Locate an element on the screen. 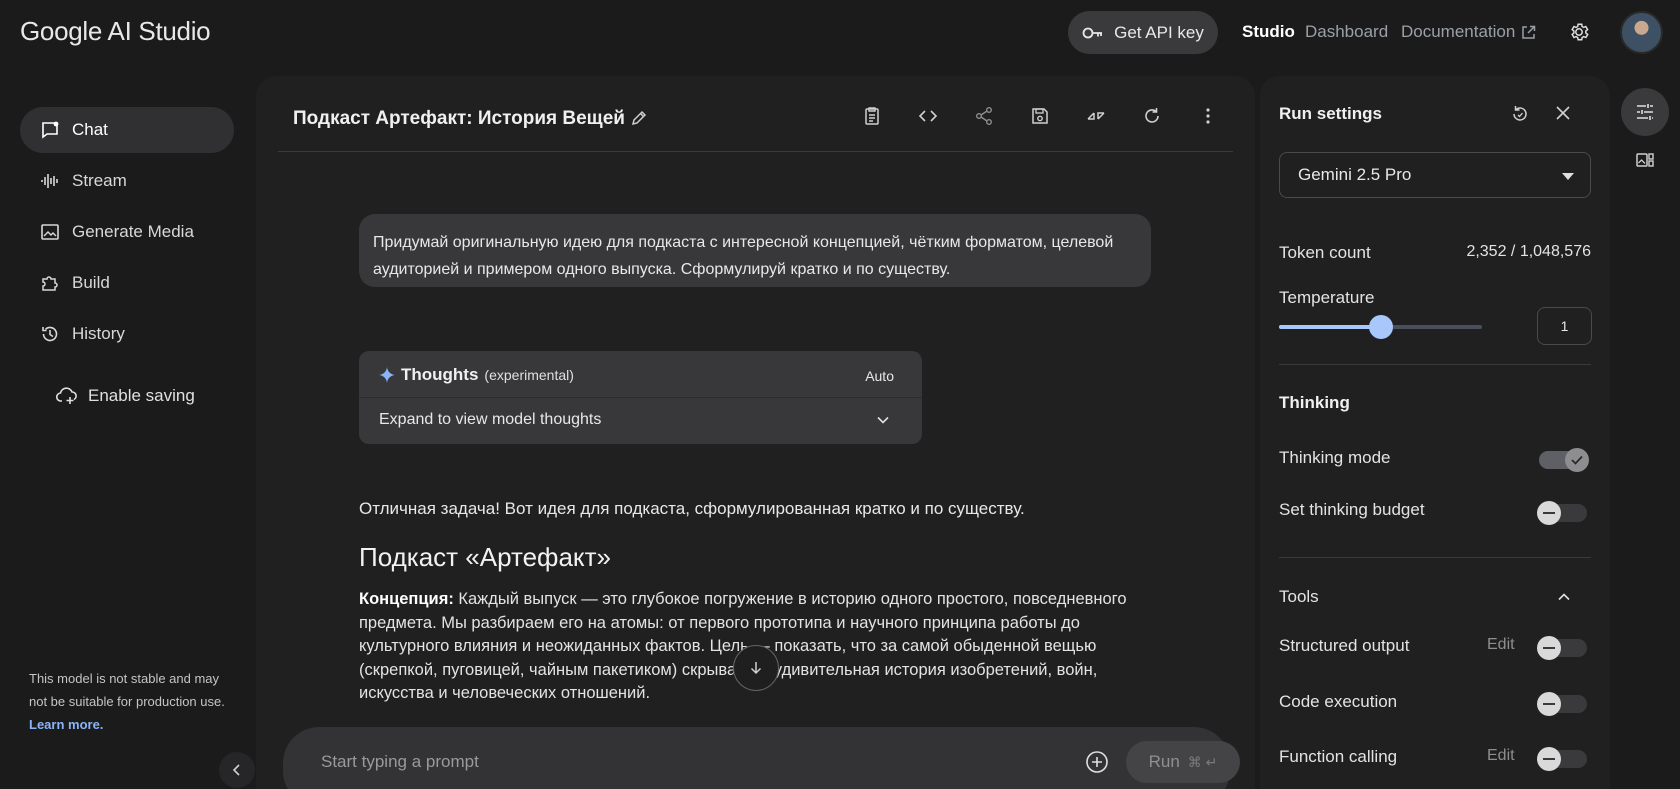  prompt-input is located at coordinates (671, 762).